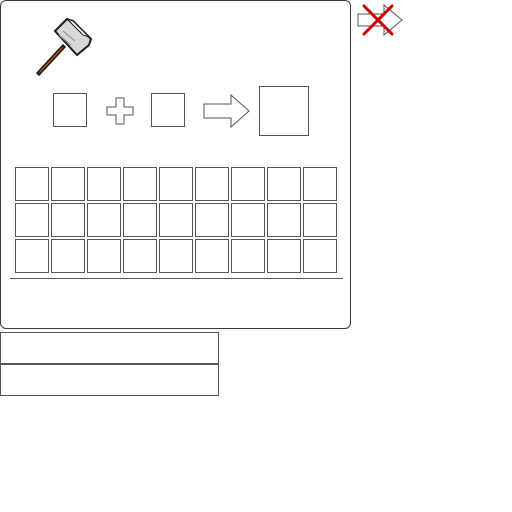 This screenshot has height=512, width=512. I want to click on arrow-right-icon, so click(226, 111).